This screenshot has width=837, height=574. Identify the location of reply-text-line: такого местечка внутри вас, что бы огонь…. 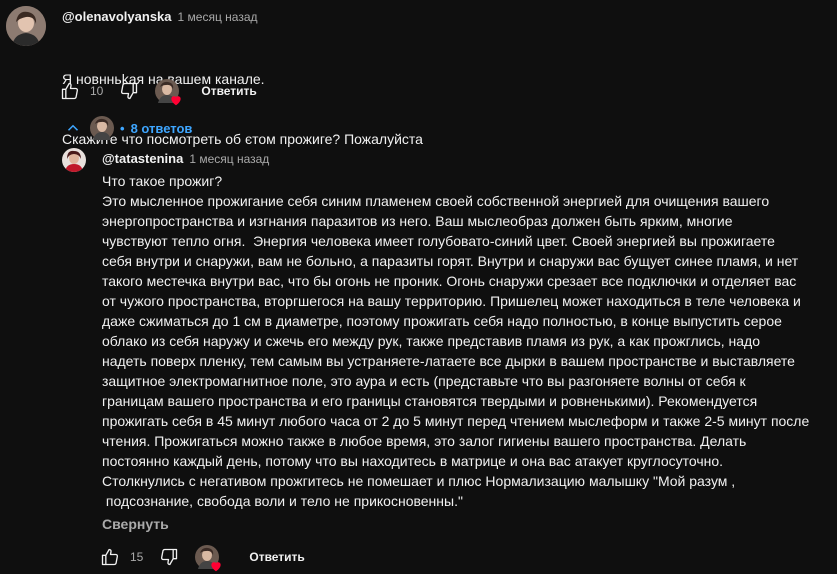
(449, 281).